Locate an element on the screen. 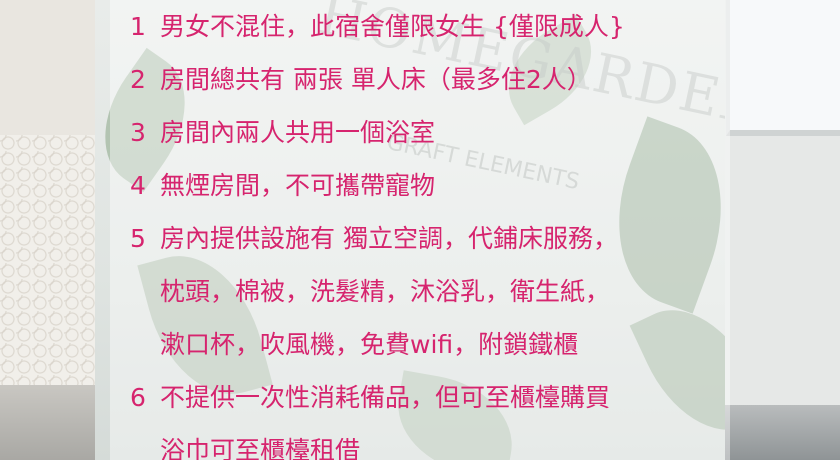  rule-text: 漱口杯，吹風機，免費wifi，附鎖鐵櫃 is located at coordinates (369, 344).